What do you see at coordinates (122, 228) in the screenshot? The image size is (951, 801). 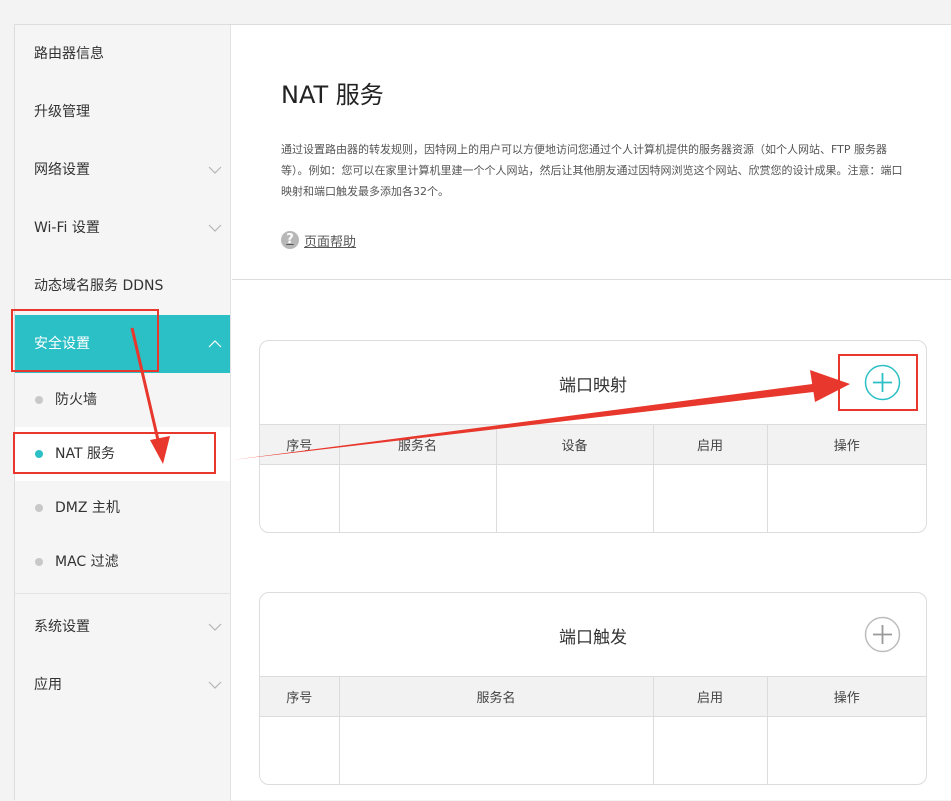 I see `sidebar-item-wifi: Wi-Fi 设置` at bounding box center [122, 228].